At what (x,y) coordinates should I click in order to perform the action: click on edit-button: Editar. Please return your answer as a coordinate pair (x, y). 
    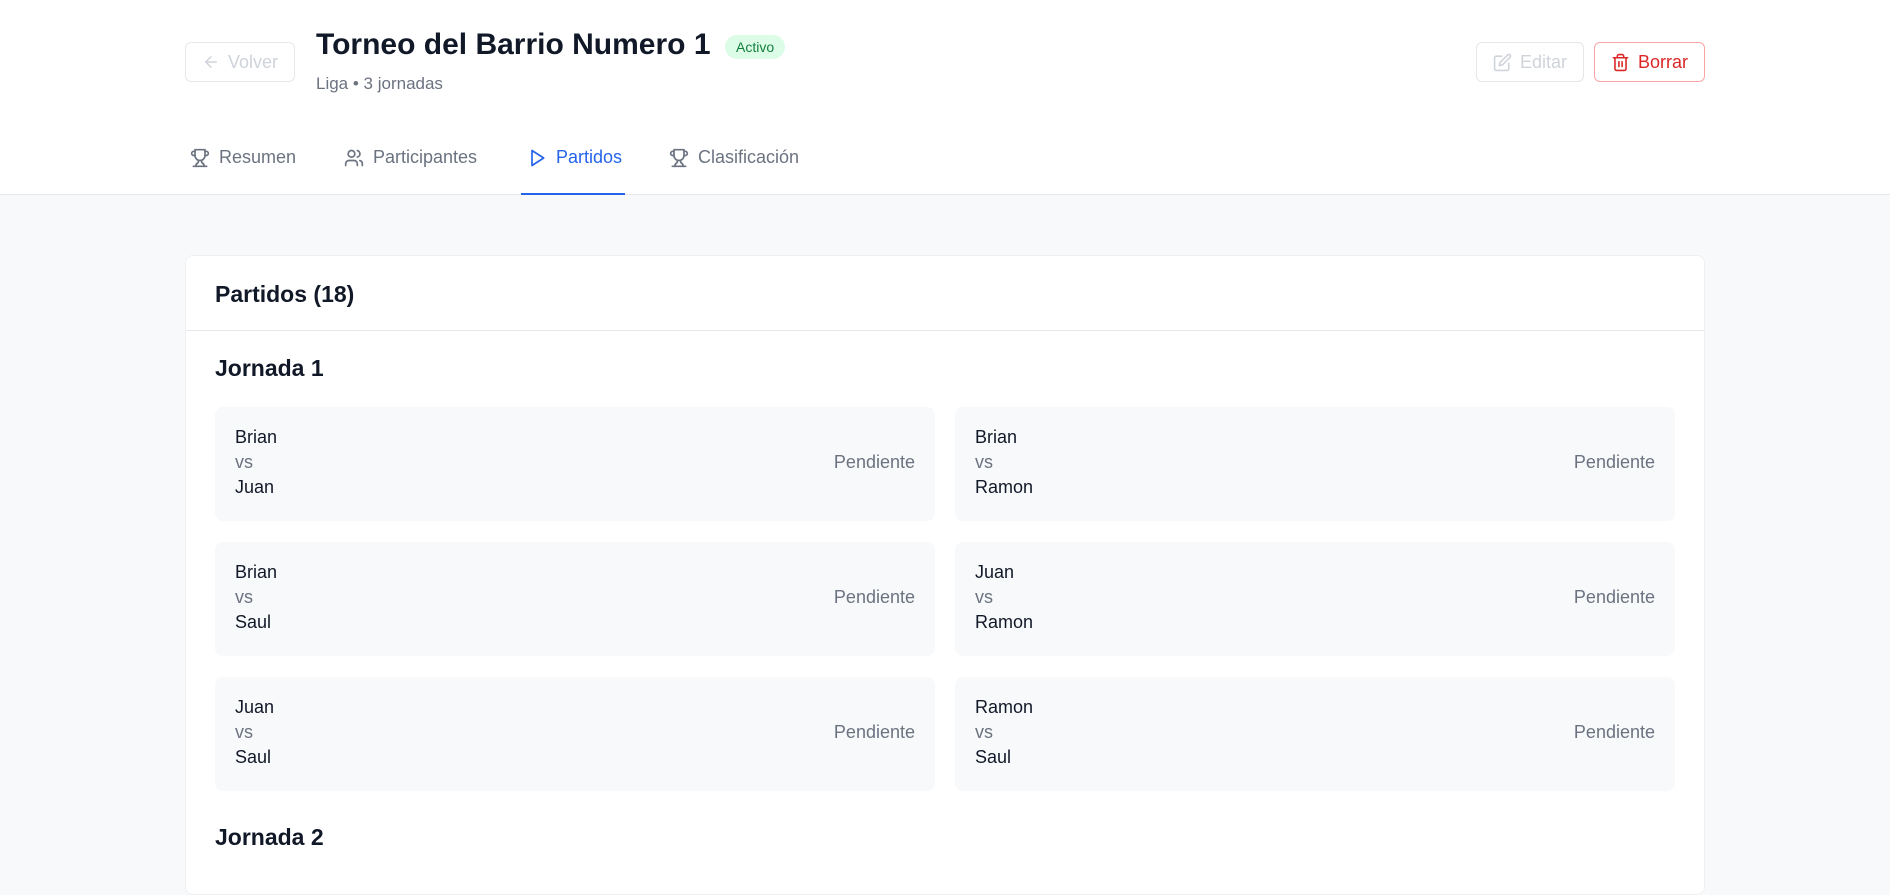
    Looking at the image, I should click on (1530, 62).